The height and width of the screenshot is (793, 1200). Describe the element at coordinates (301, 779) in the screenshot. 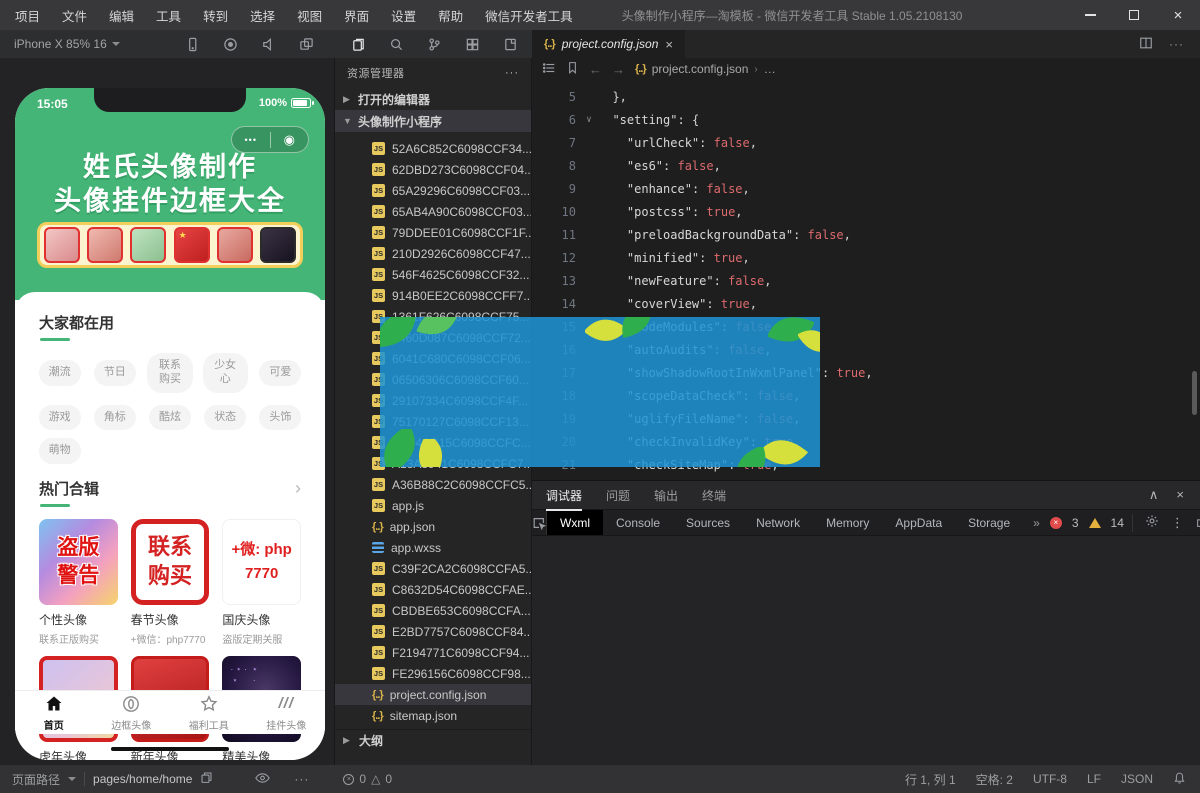

I see `more-options-icon: ···` at that location.